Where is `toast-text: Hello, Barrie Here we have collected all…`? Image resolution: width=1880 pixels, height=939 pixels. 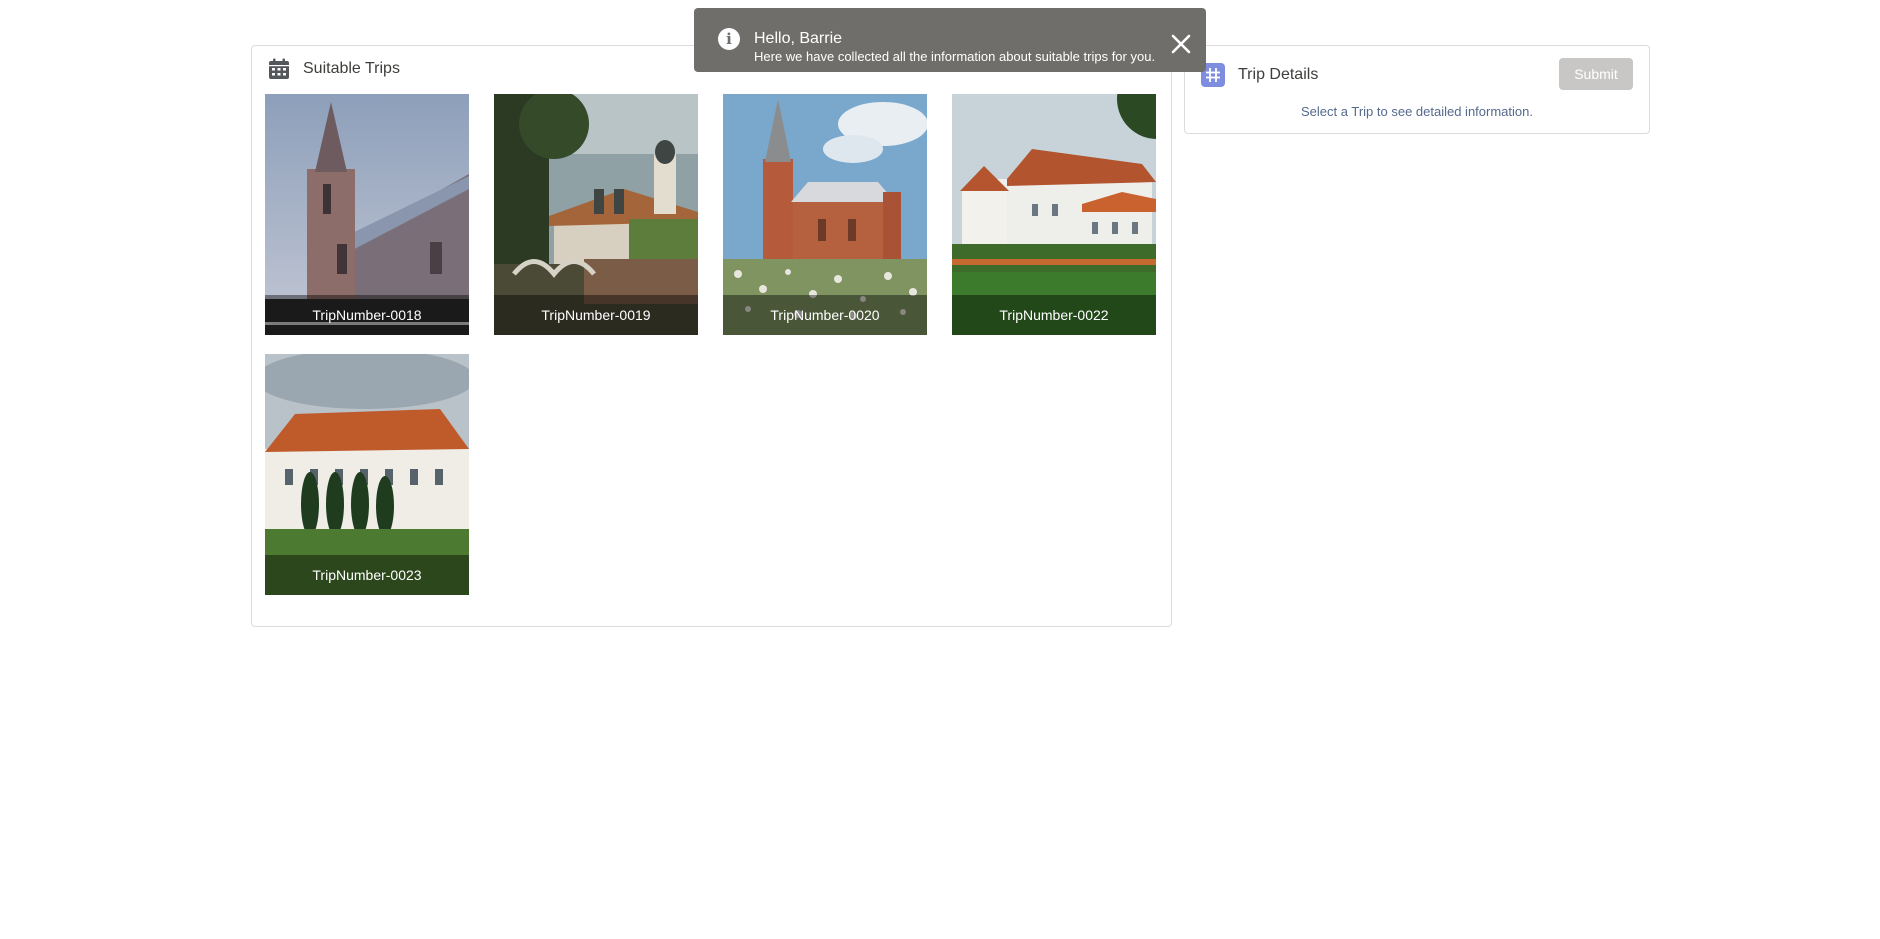 toast-text: Hello, Barrie Here we have collected all… is located at coordinates (962, 42).